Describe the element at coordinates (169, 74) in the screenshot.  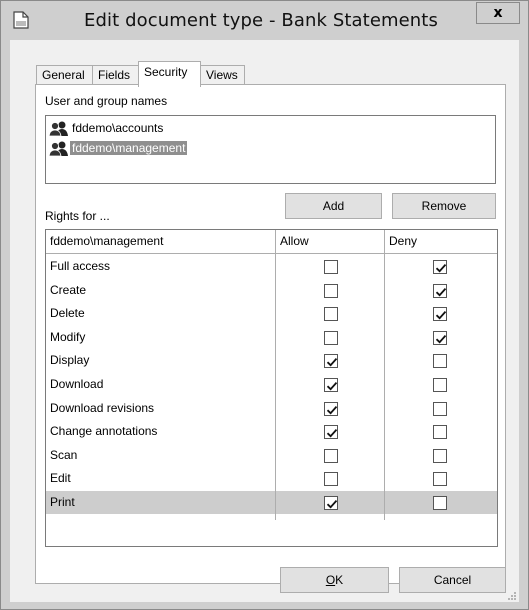
I see `tab-security: Security` at that location.